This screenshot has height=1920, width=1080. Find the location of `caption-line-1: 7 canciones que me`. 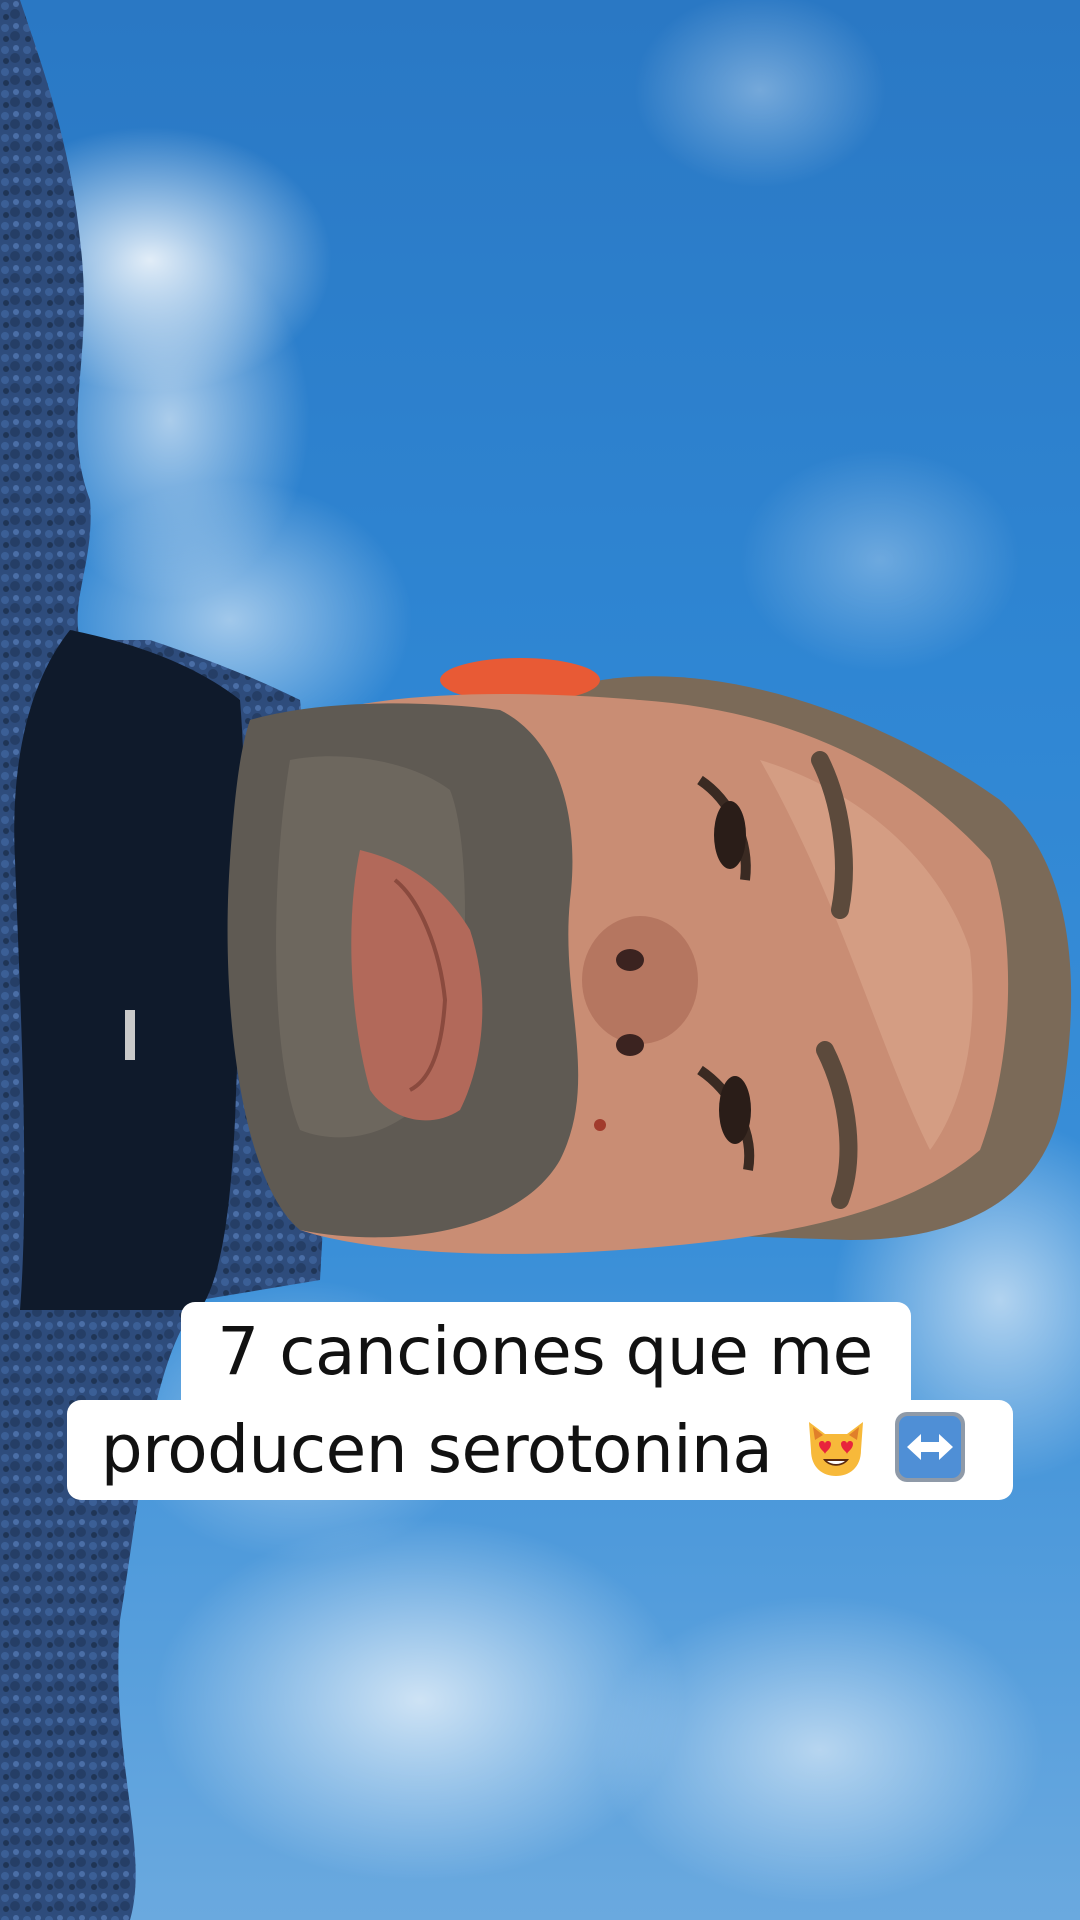

caption-line-1: 7 canciones que me is located at coordinates (546, 1352).